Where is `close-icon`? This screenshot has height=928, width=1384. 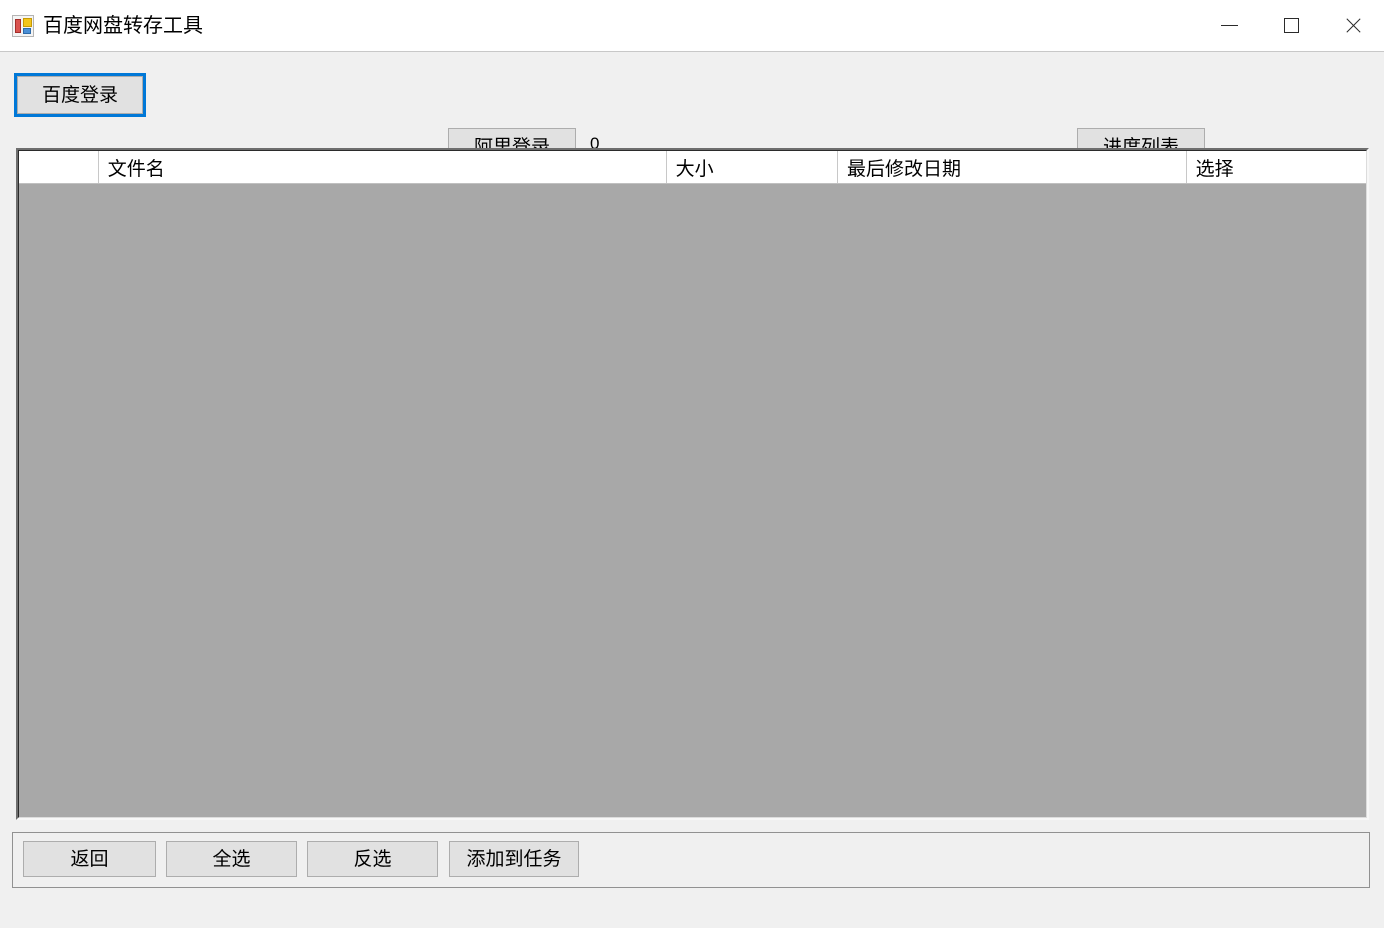
close-icon is located at coordinates (1353, 25).